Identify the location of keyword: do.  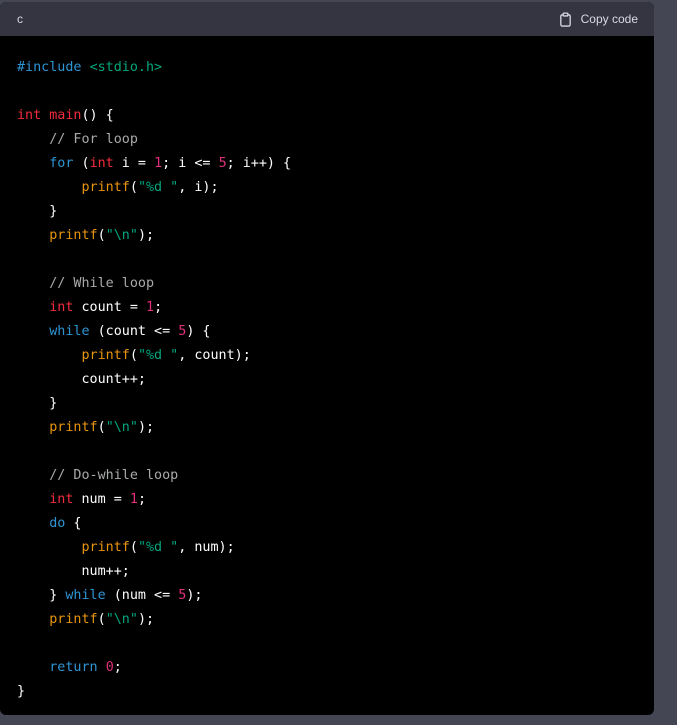
(57, 523).